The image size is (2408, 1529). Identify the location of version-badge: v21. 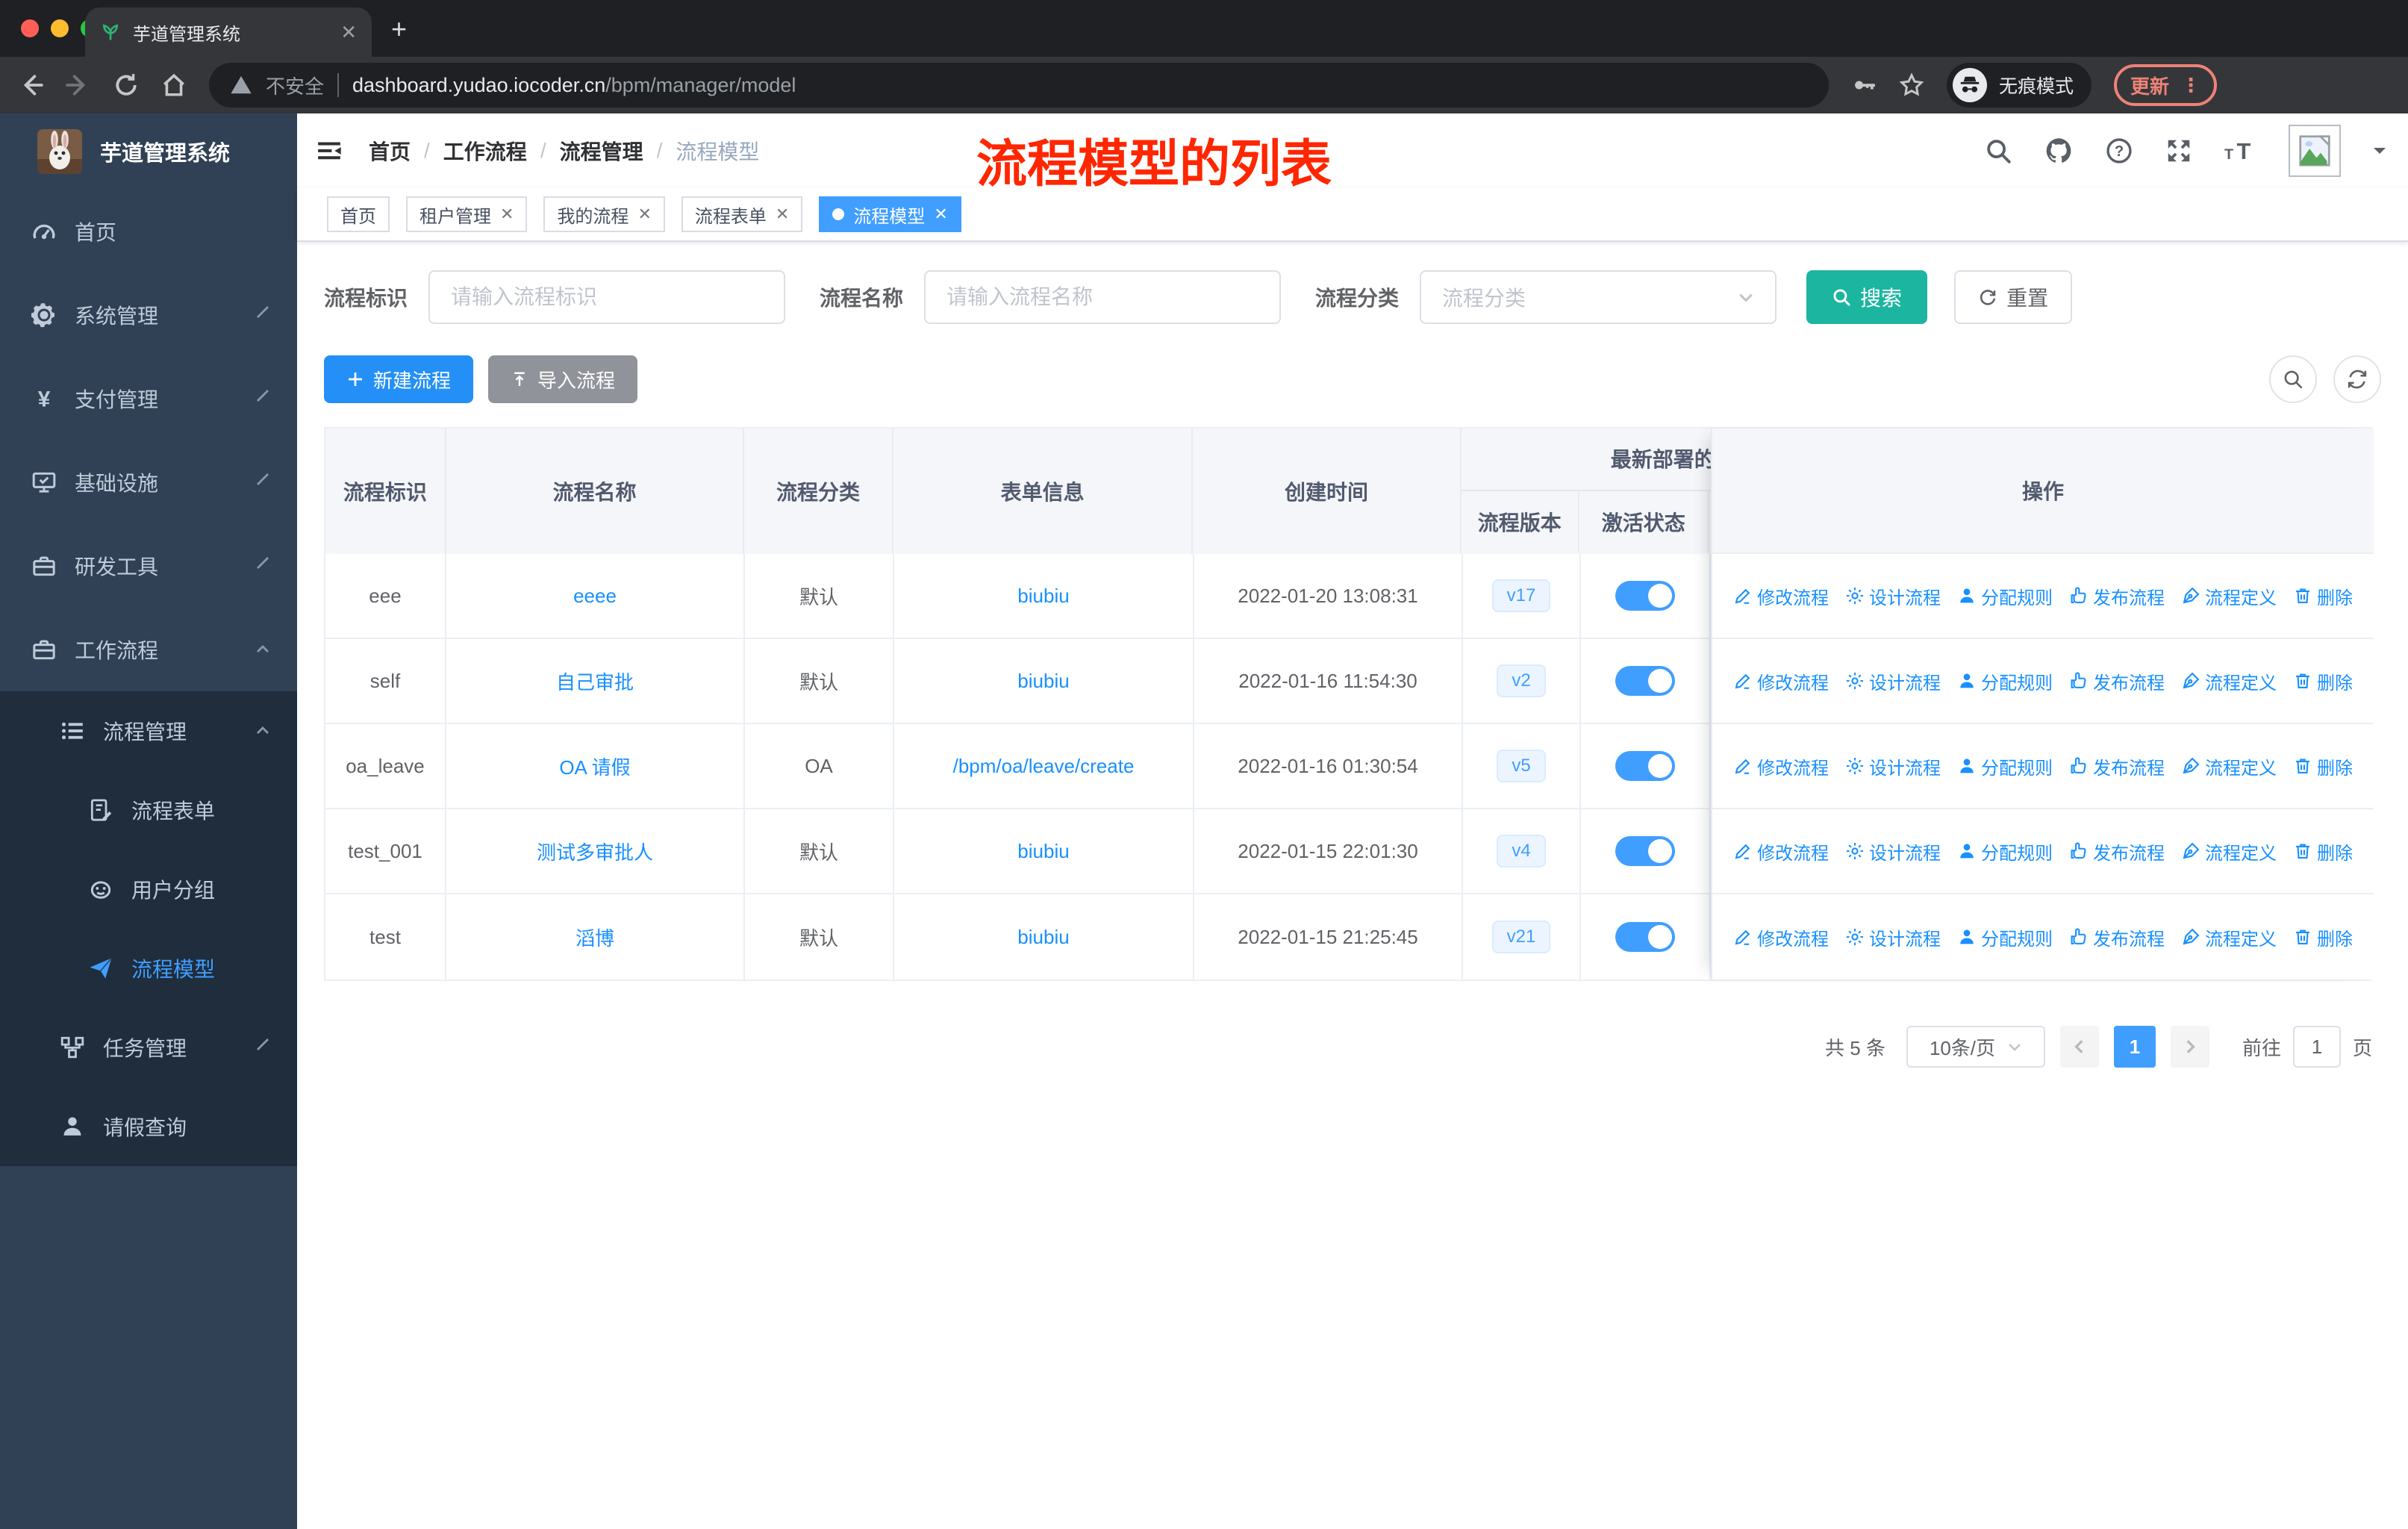
(1521, 937).